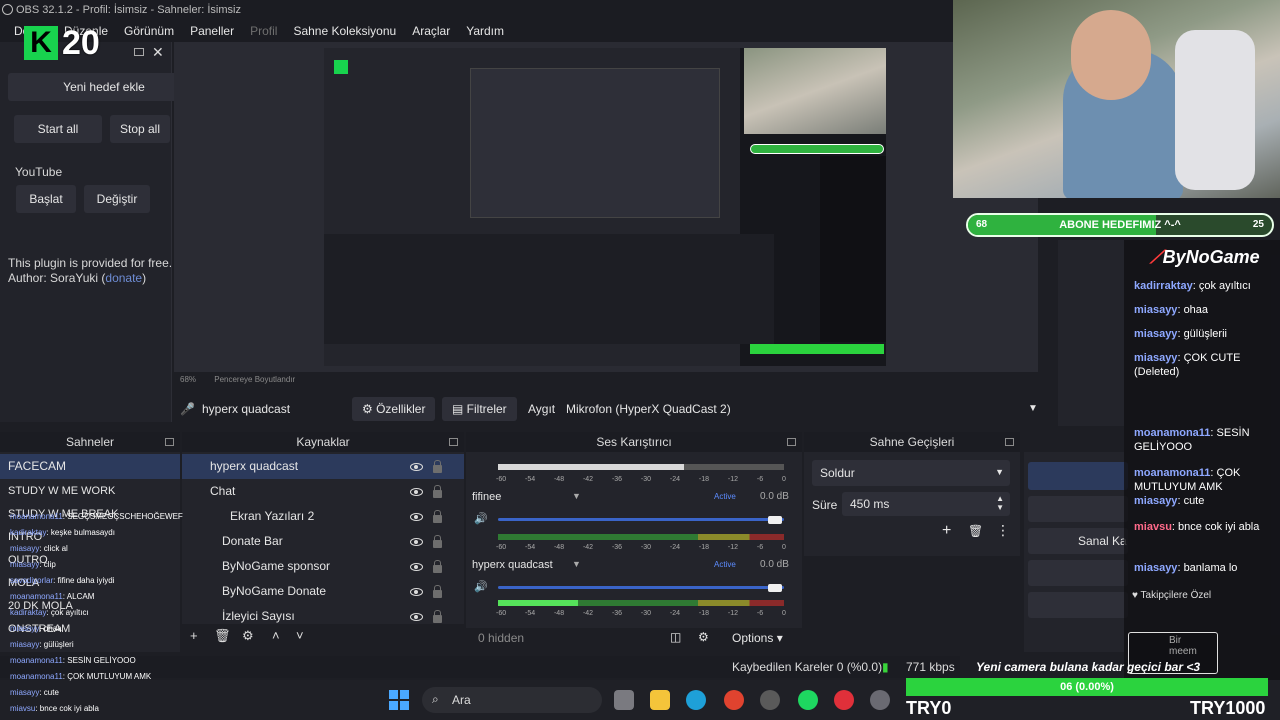 Image resolution: width=1280 pixels, height=720 pixels. I want to click on preview-mini-goal, so click(817, 149).